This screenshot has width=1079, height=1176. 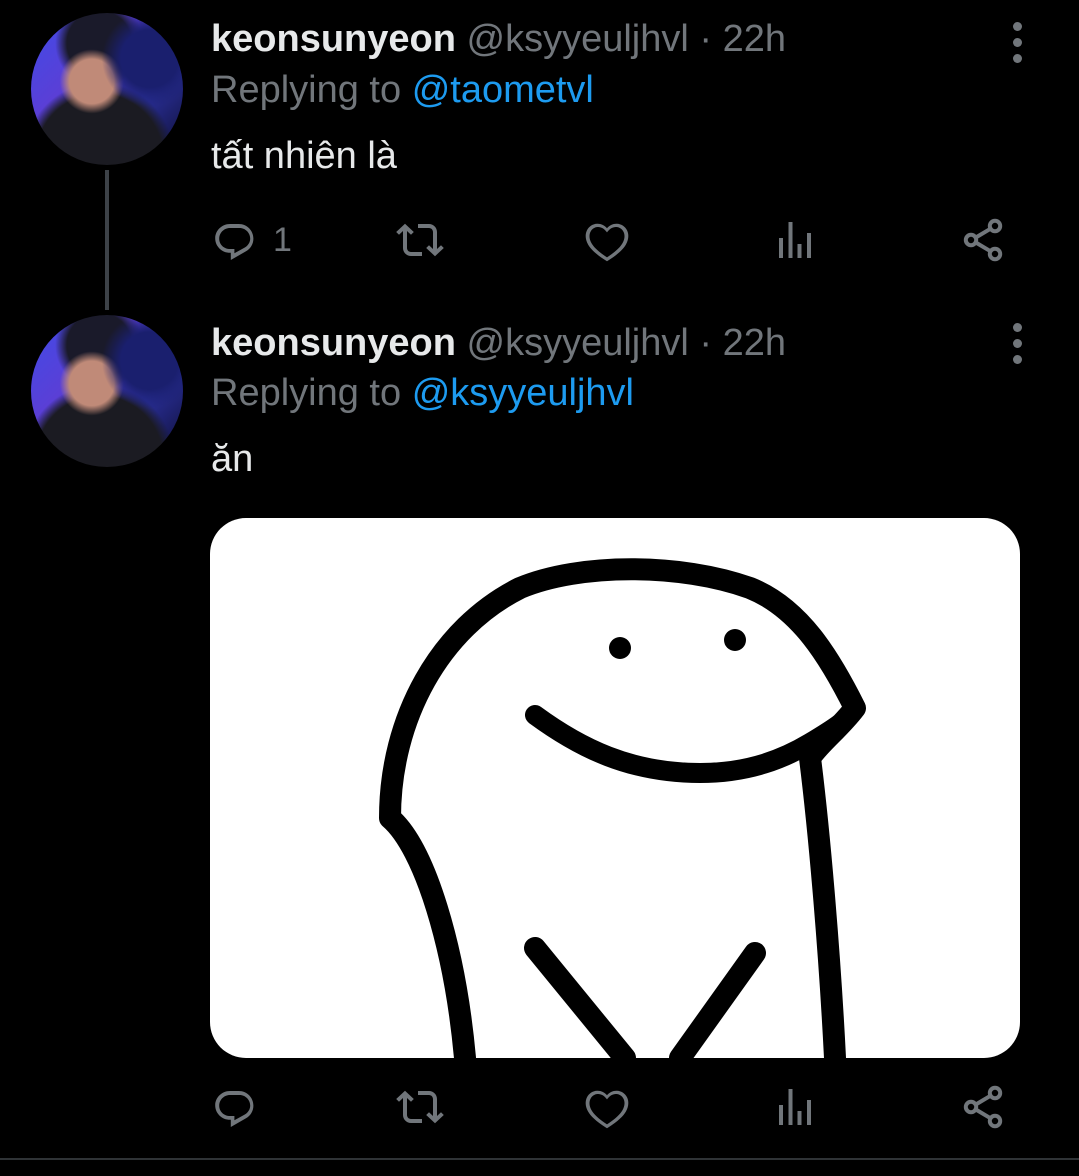 I want to click on reply-button, so click(x=242, y=1107).